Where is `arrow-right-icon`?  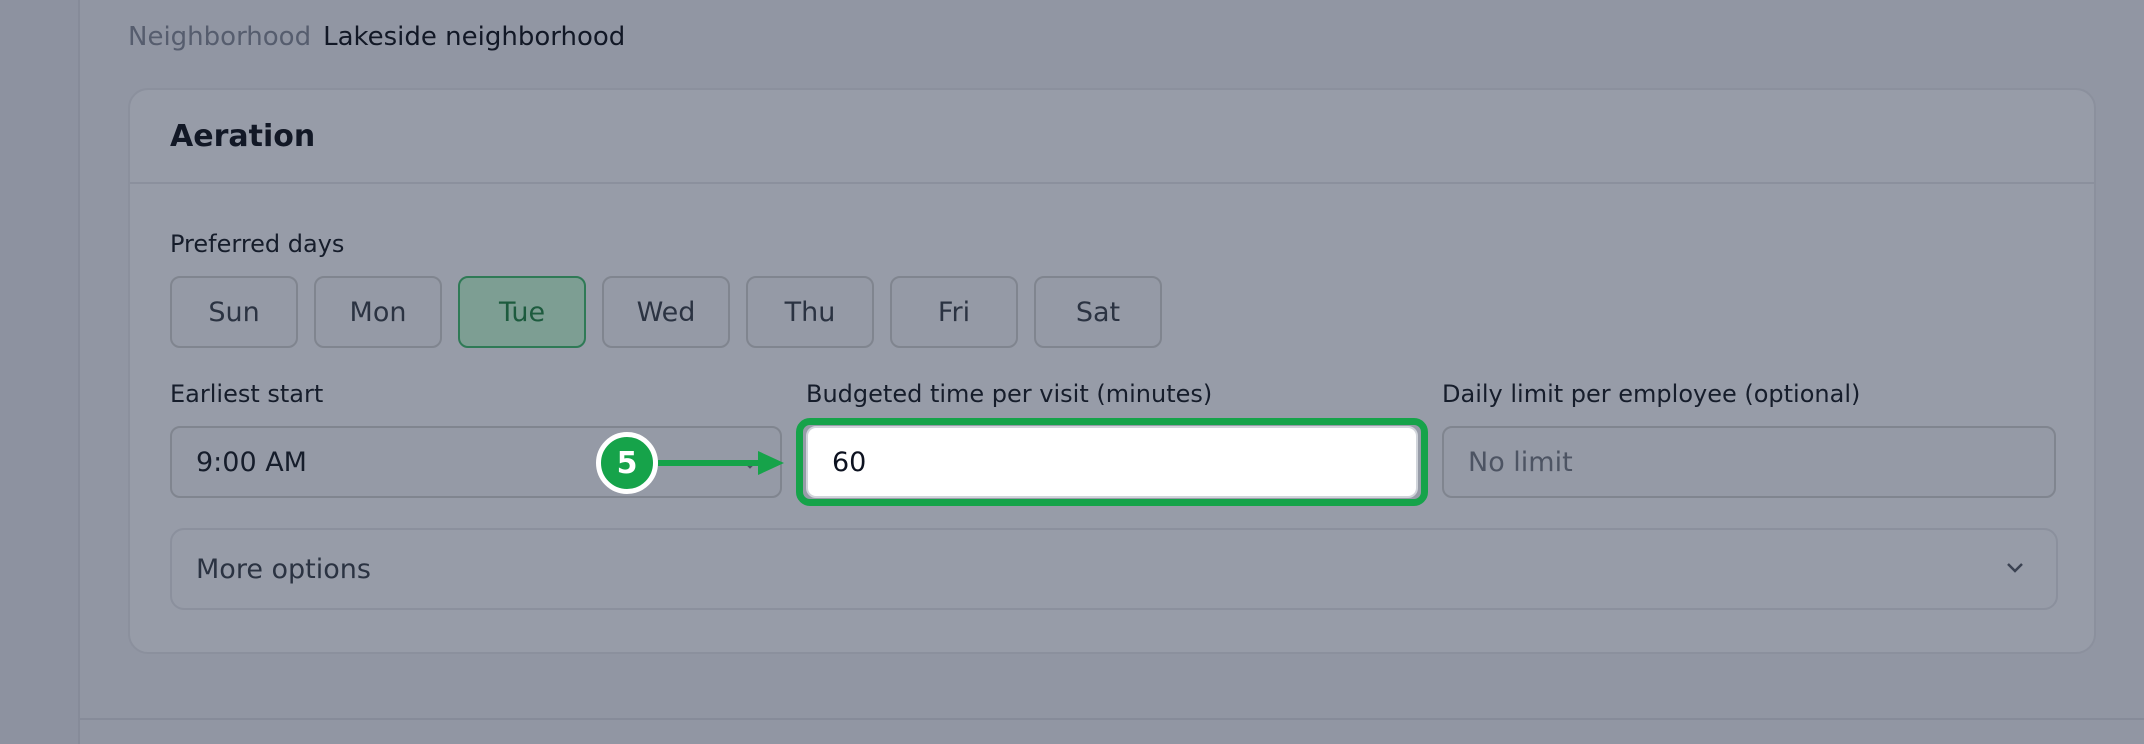 arrow-right-icon is located at coordinates (721, 463).